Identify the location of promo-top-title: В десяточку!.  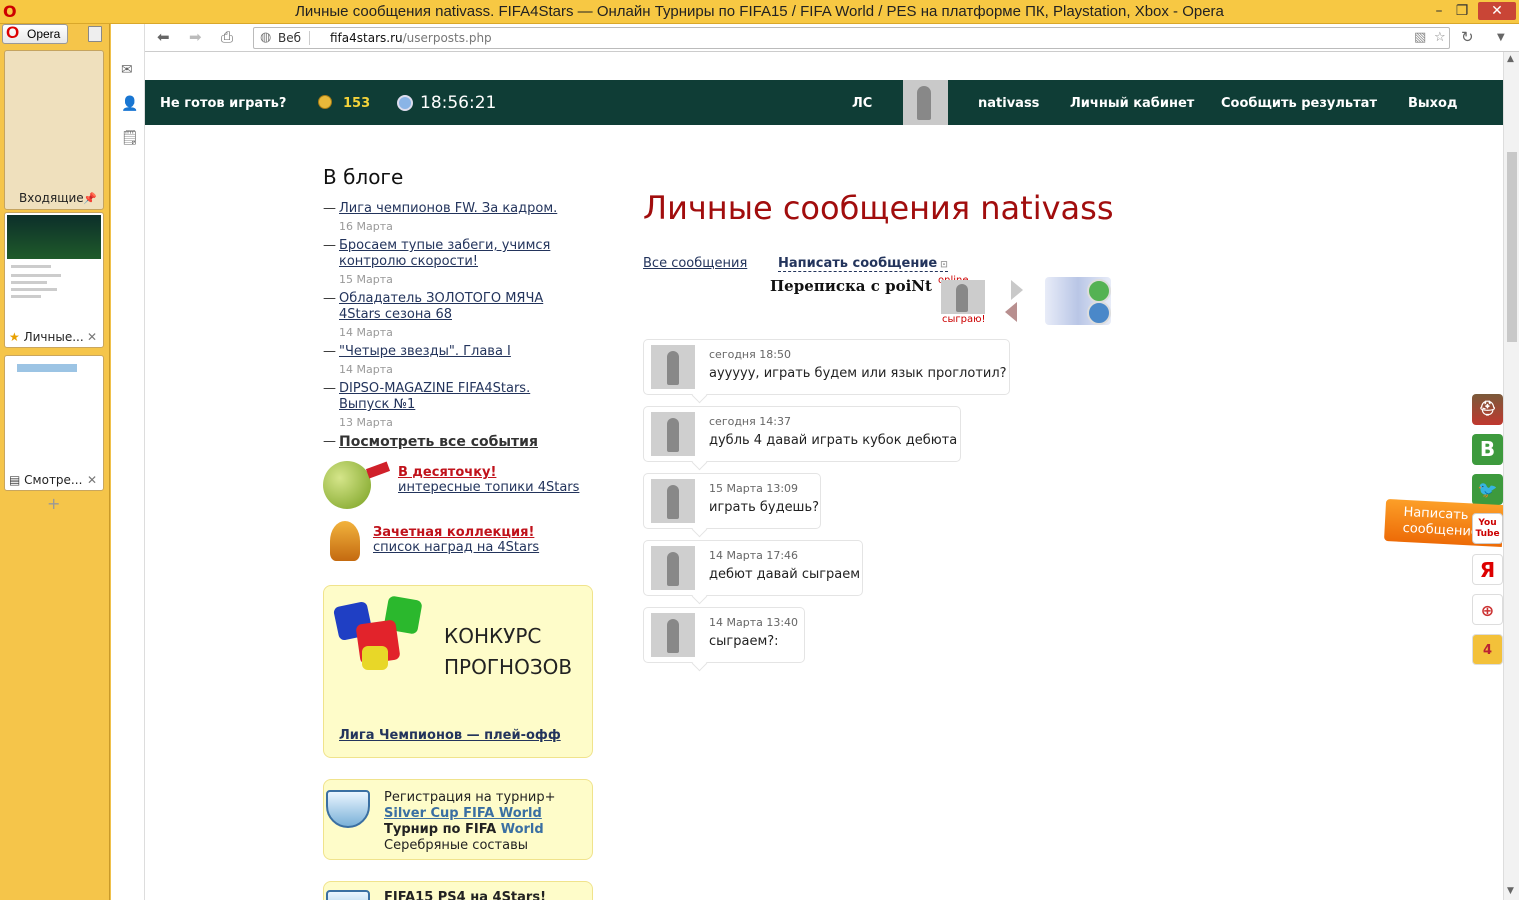
(488, 472).